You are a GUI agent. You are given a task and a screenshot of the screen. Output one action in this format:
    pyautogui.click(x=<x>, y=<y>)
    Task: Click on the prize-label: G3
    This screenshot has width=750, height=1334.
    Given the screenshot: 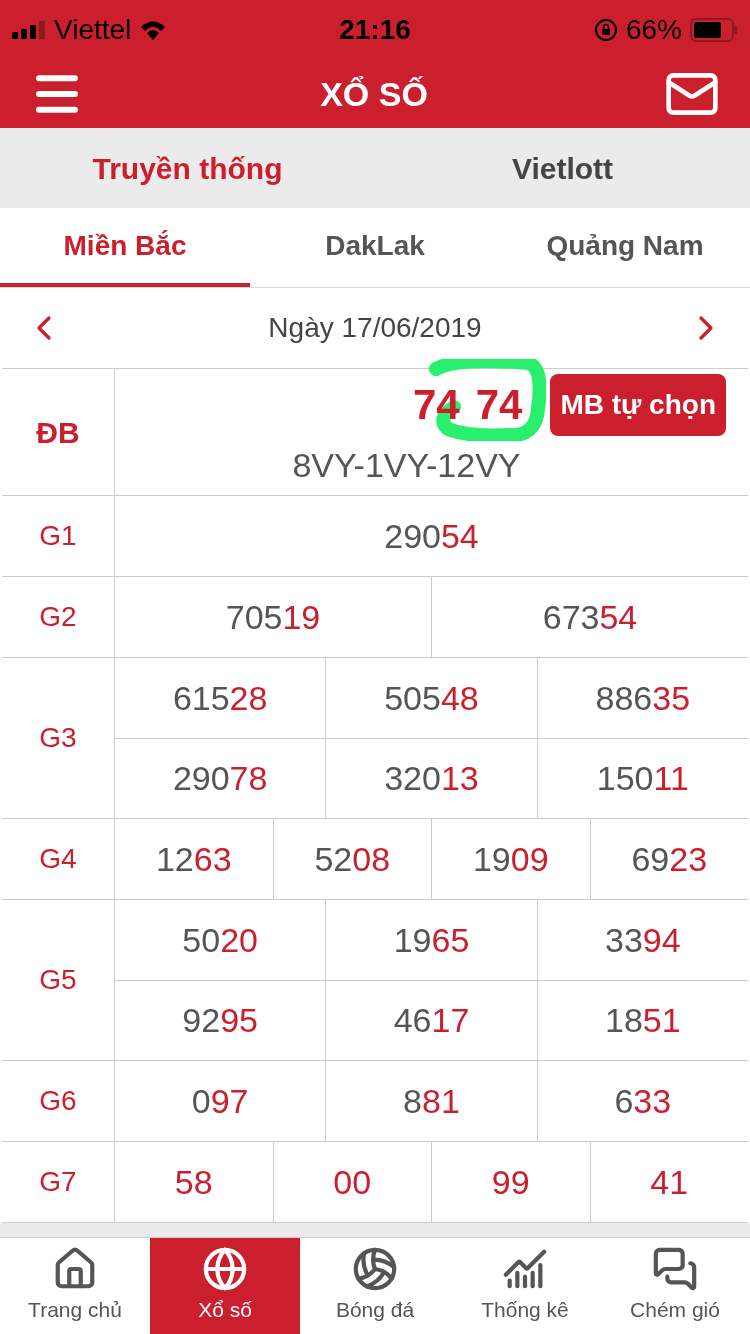 What is the action you would take?
    pyautogui.click(x=58, y=738)
    